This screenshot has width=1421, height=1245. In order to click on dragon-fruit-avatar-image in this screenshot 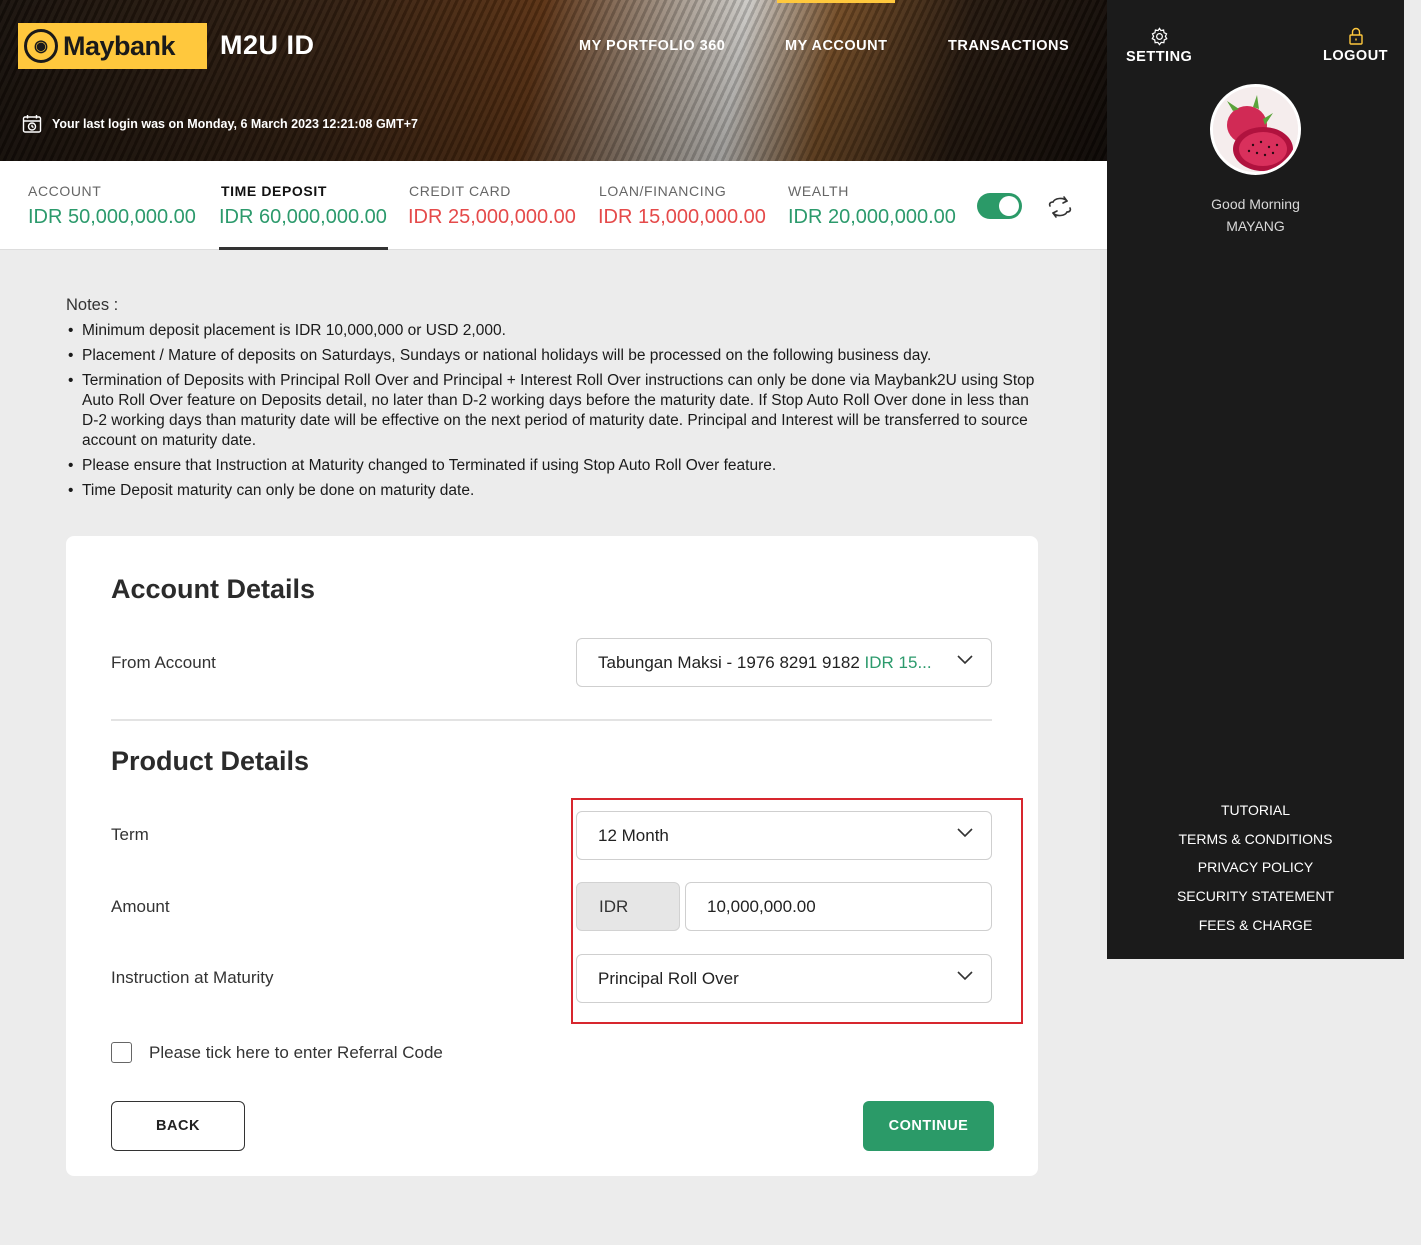, I will do `click(1255, 129)`.